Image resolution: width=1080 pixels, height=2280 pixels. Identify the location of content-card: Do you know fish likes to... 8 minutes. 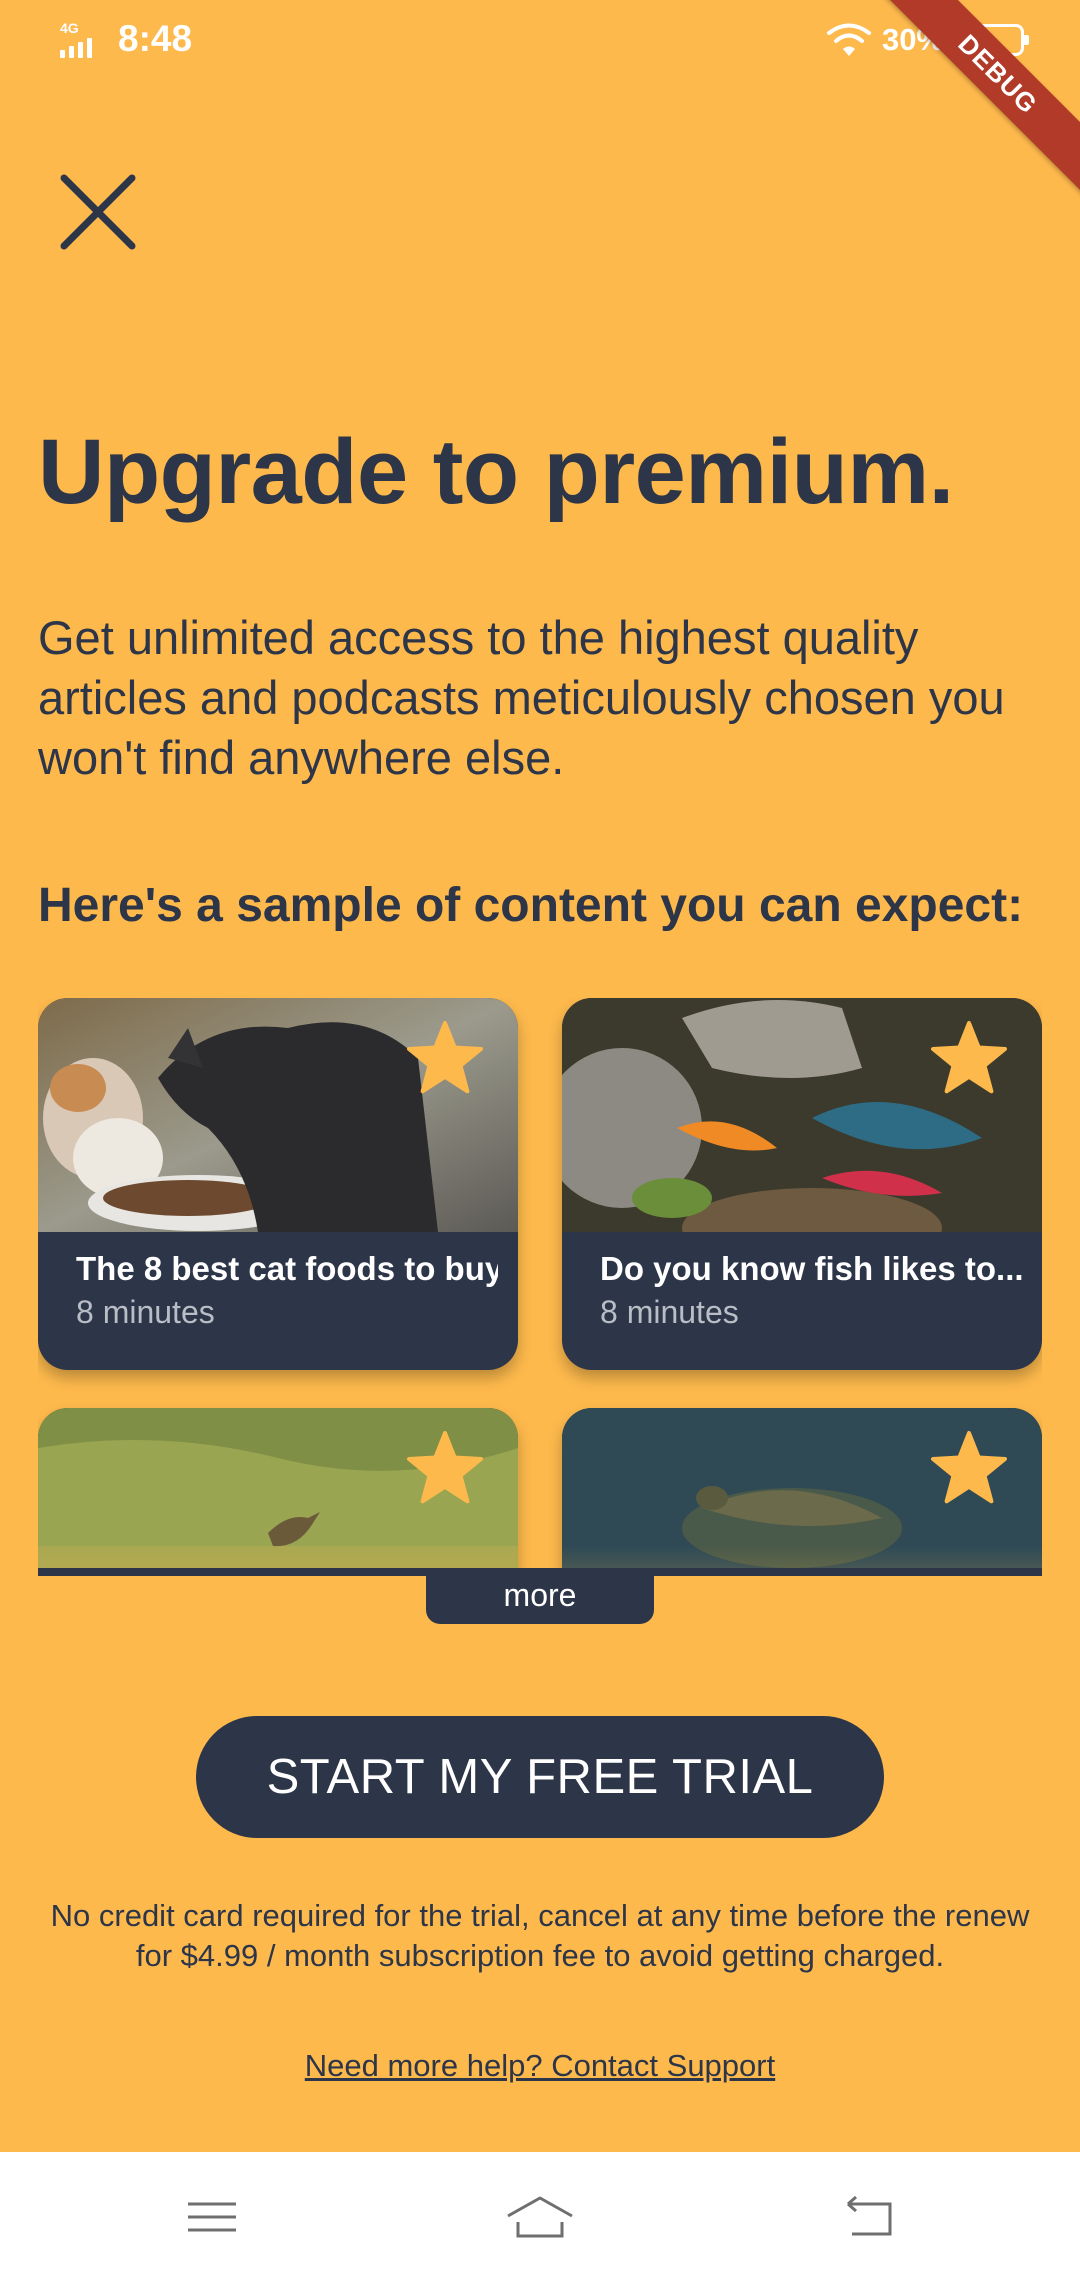
(802, 1184).